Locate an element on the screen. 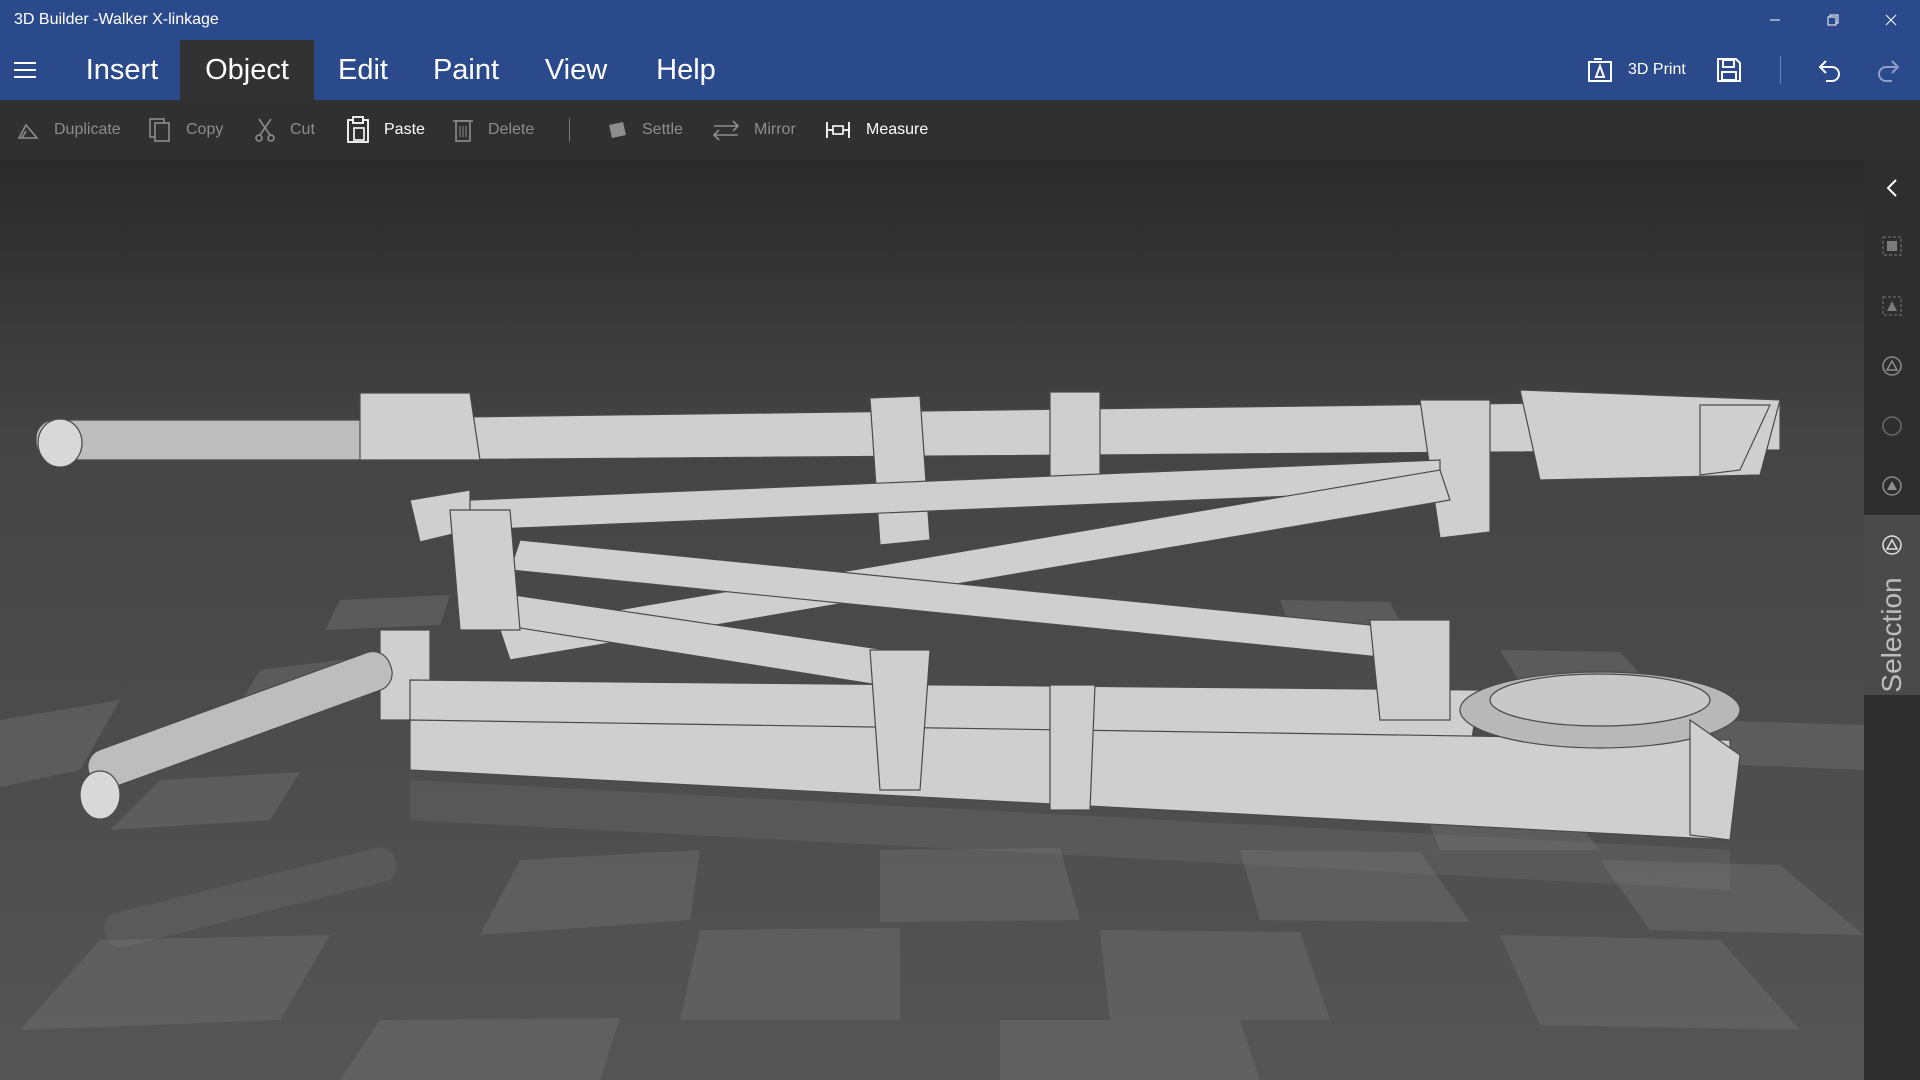  undo-icon is located at coordinates (1829, 71).